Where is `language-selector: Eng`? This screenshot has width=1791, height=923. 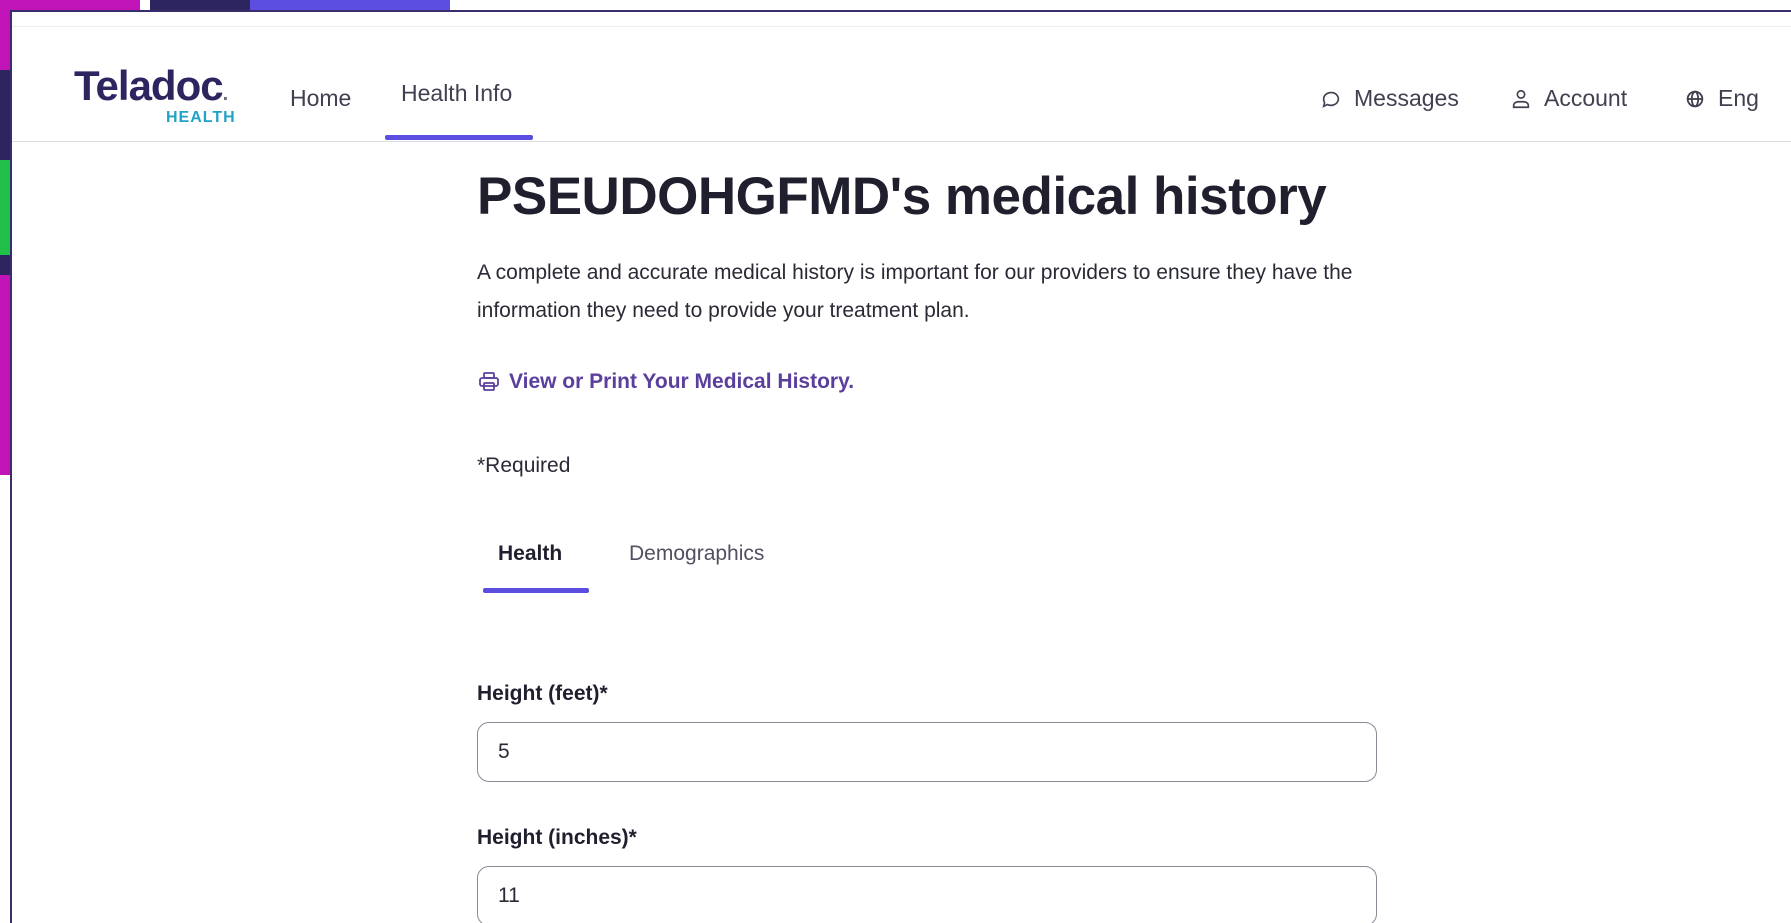 language-selector: Eng is located at coordinates (1721, 98).